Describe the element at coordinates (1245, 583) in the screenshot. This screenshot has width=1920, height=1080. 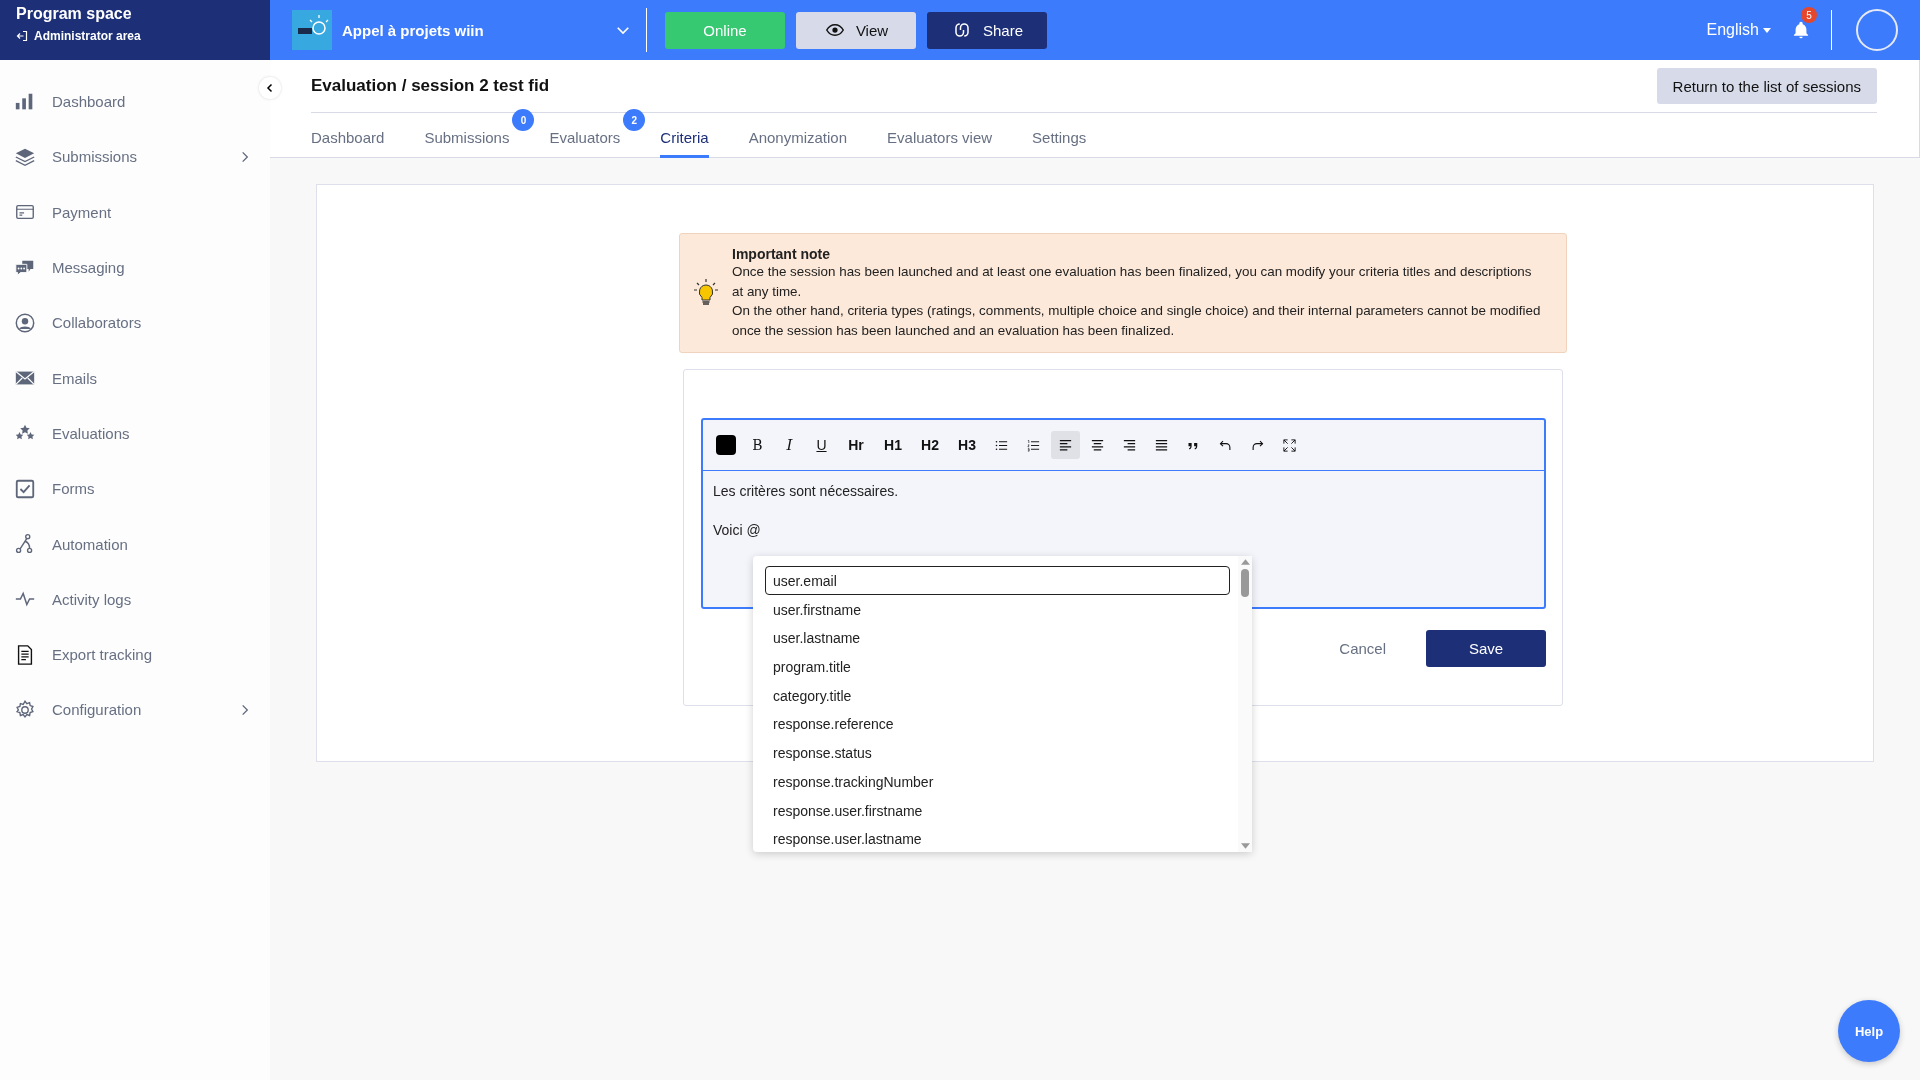
I see `scrollbar-thumb` at that location.